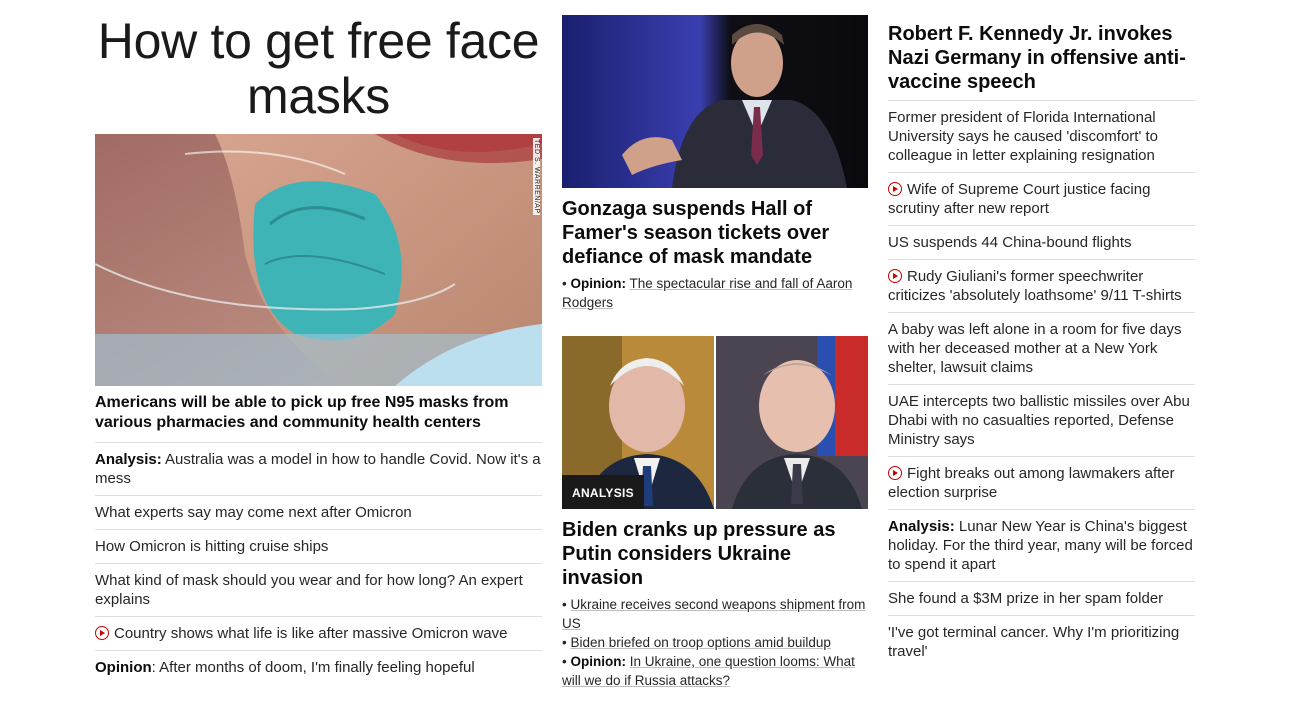 The width and height of the screenshot is (1290, 708). Describe the element at coordinates (536, 176) in the screenshot. I see `image-credit: TED S. WARREN/AP` at that location.